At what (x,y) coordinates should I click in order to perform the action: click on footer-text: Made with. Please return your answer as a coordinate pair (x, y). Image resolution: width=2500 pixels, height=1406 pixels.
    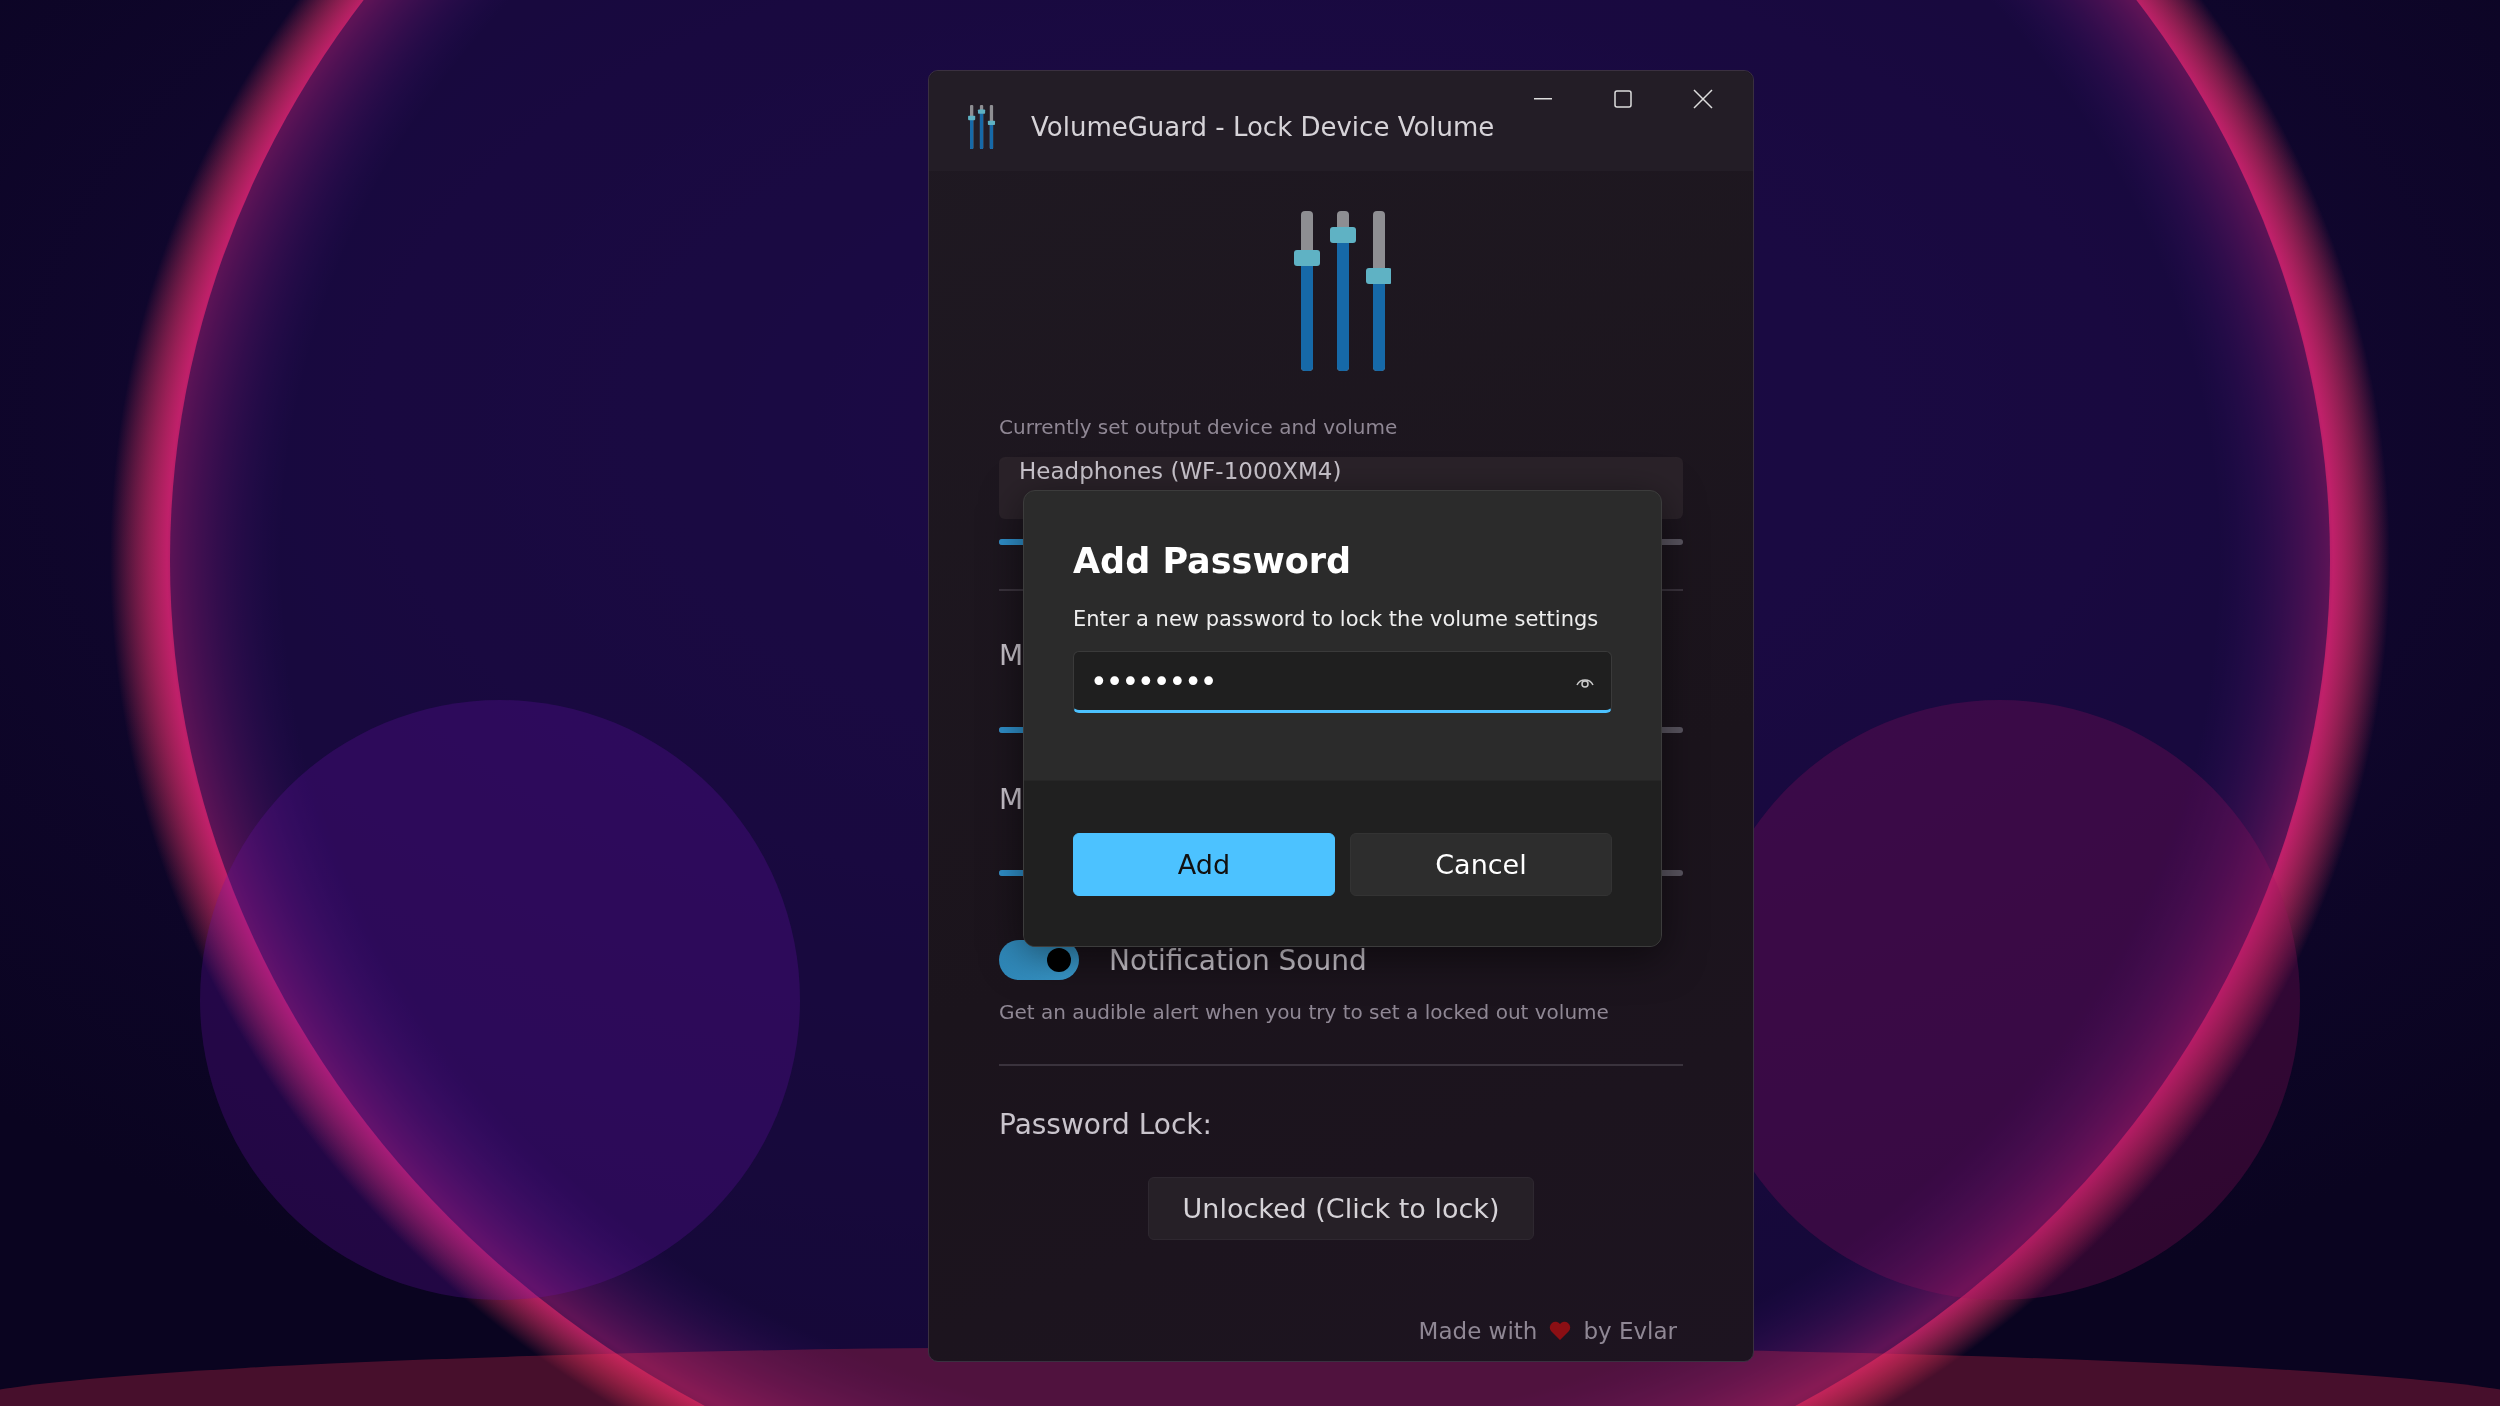
    Looking at the image, I should click on (1478, 1331).